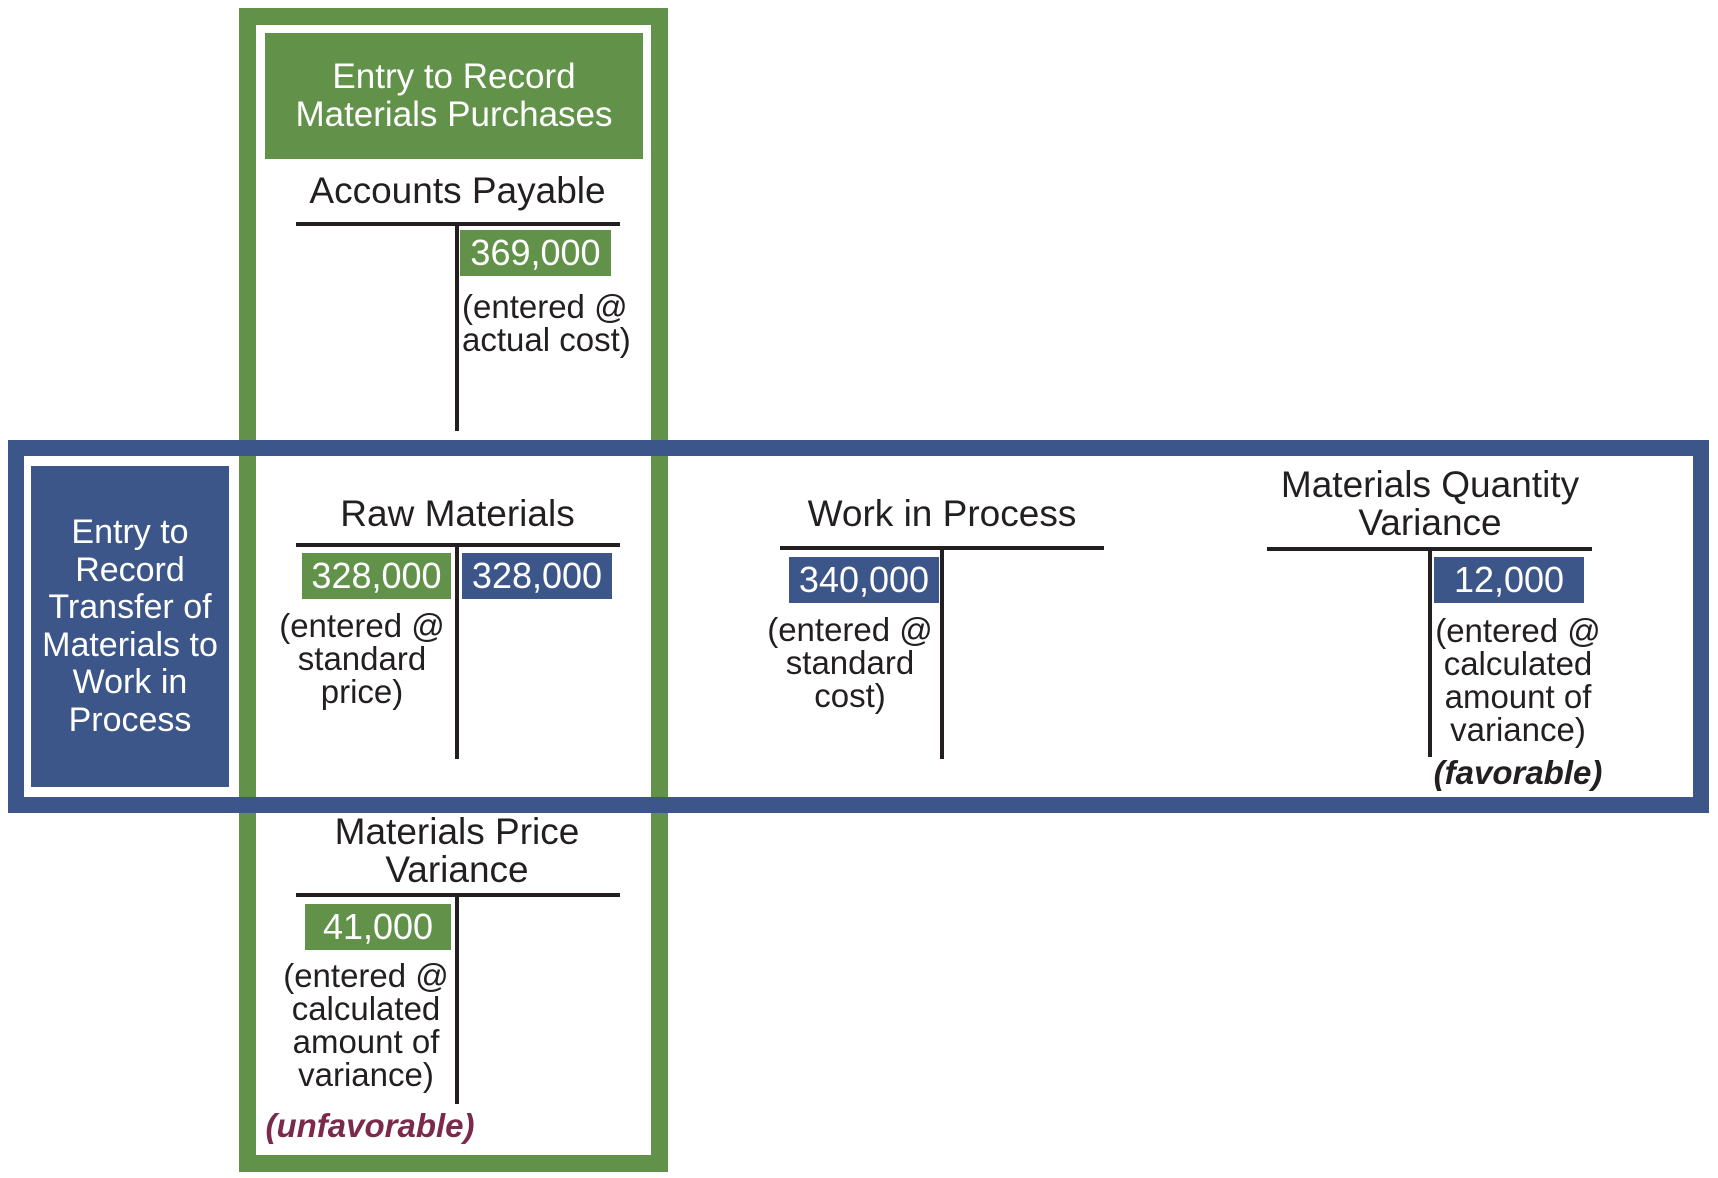 Image resolution: width=1718 pixels, height=1178 pixels. What do you see at coordinates (537, 576) in the screenshot?
I see `raw-materials-credit-amount: 328,000` at bounding box center [537, 576].